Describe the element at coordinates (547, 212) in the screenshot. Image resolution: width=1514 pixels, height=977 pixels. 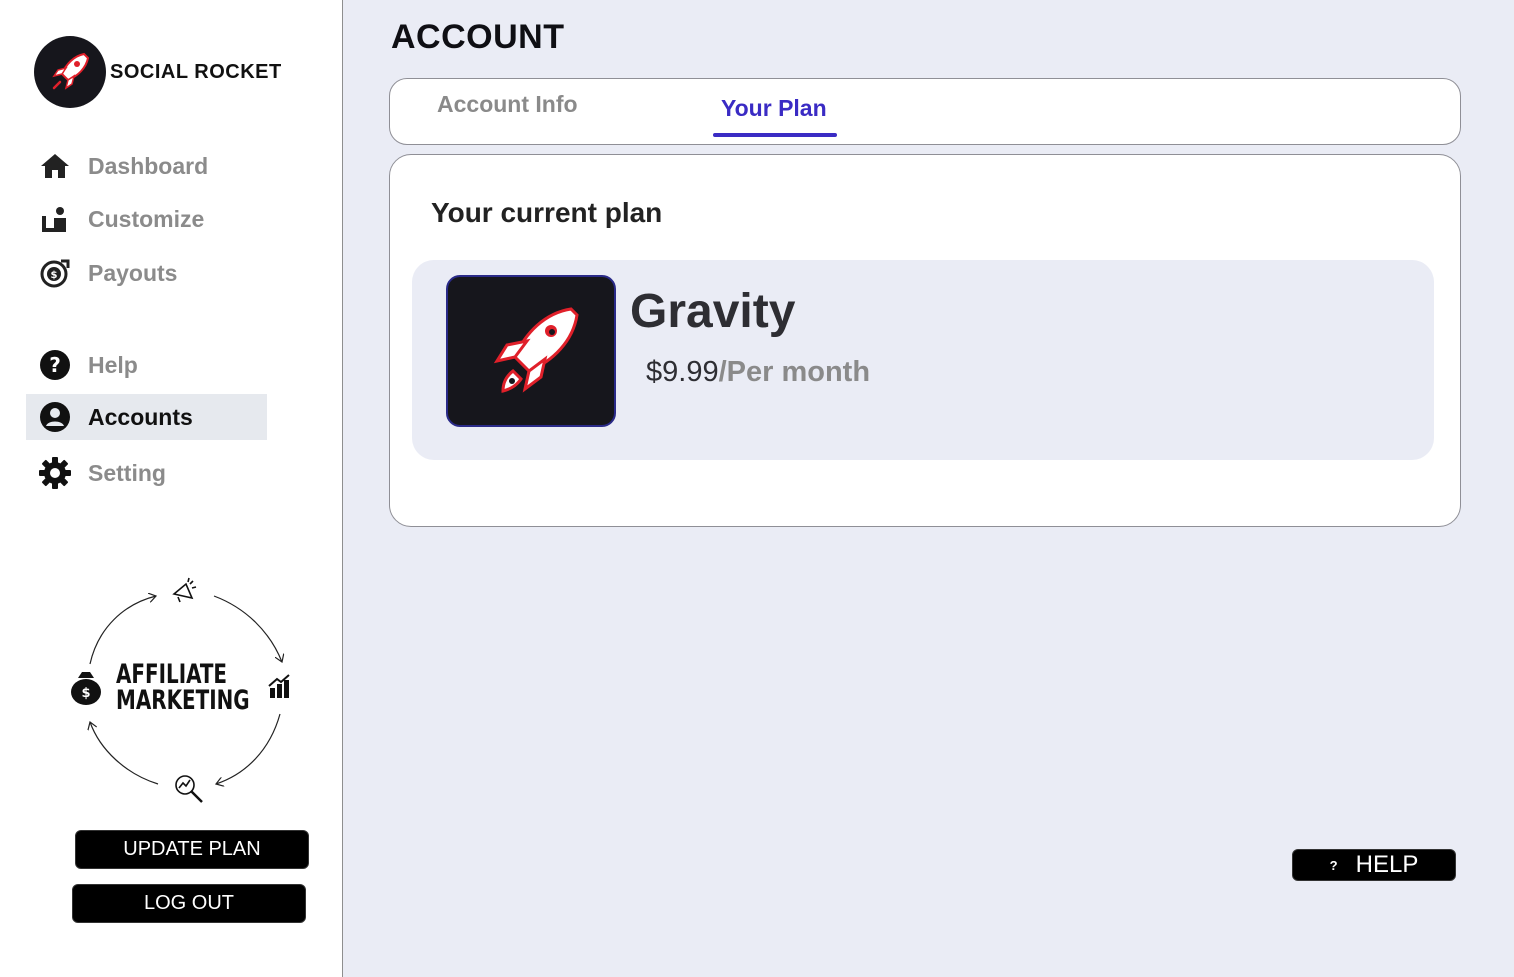
I see `plan-heading: Your current plan` at that location.